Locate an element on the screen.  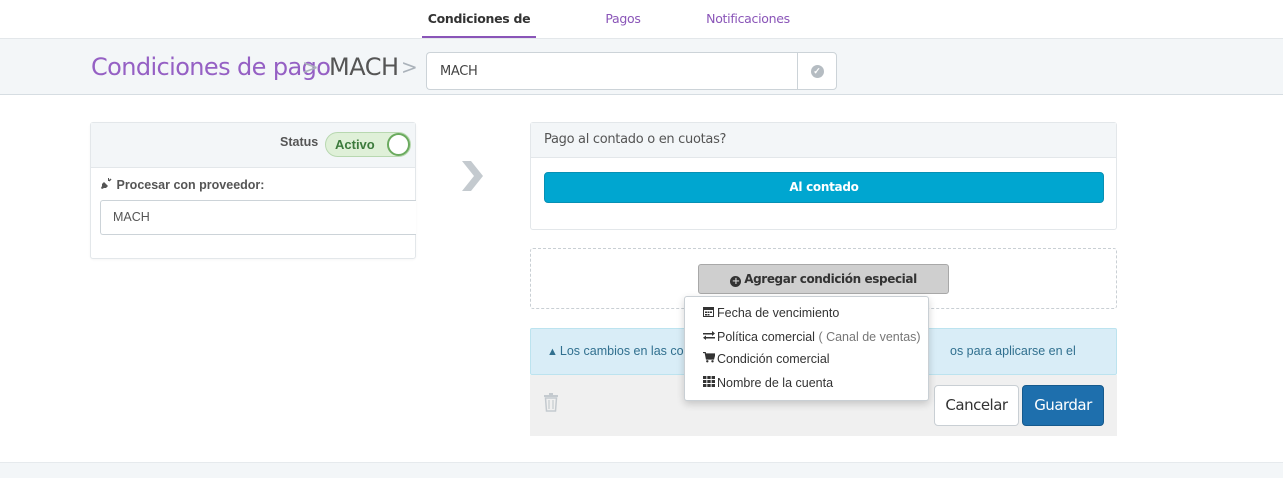
warning-icon: ▲ is located at coordinates (552, 352).